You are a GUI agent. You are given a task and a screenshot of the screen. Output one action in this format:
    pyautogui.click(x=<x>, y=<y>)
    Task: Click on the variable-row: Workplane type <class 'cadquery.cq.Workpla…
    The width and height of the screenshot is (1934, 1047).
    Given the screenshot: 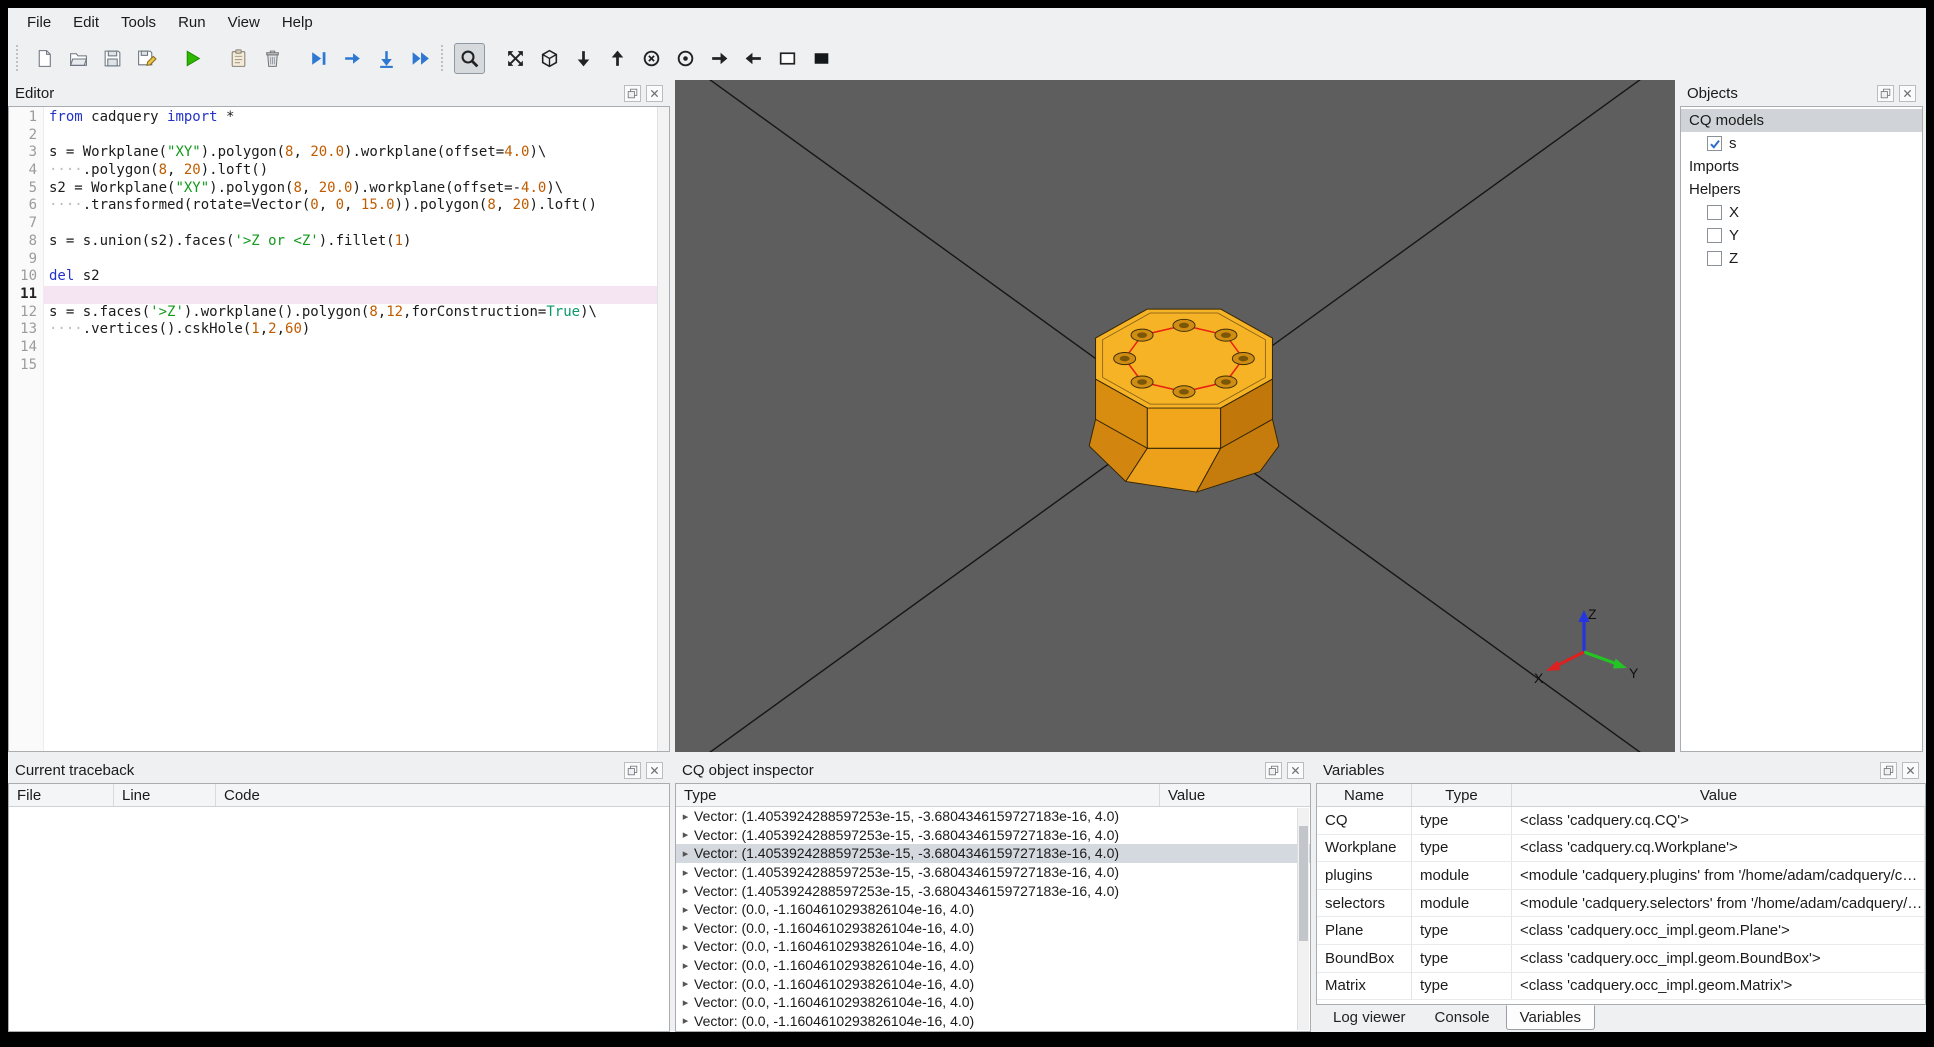 What is the action you would take?
    pyautogui.click(x=1621, y=848)
    